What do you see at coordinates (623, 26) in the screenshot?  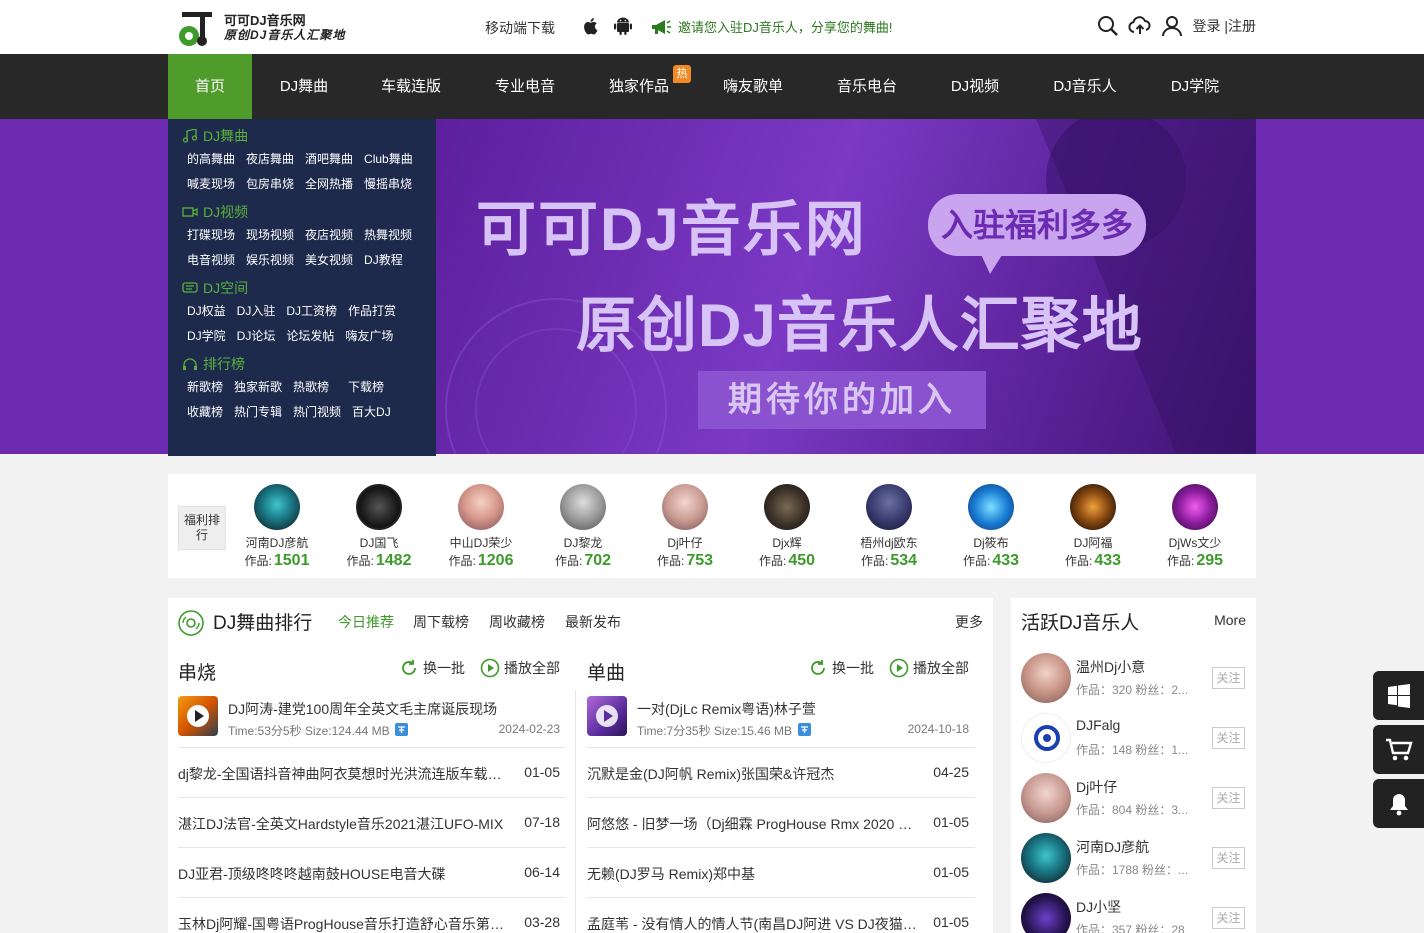 I see `android-icon` at bounding box center [623, 26].